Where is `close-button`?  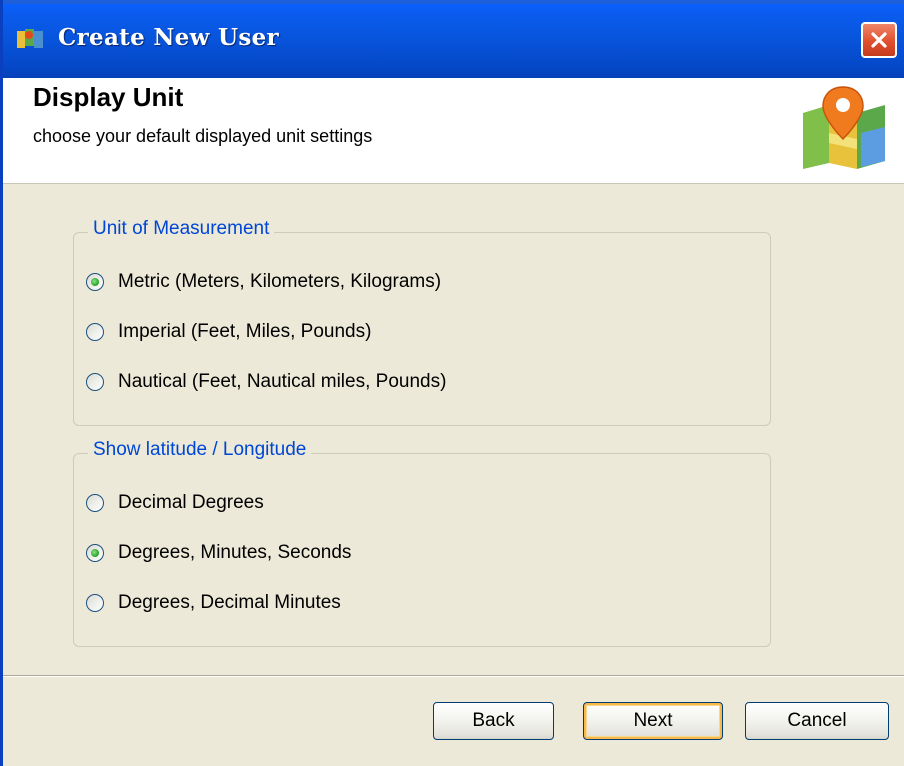
close-button is located at coordinates (879, 40).